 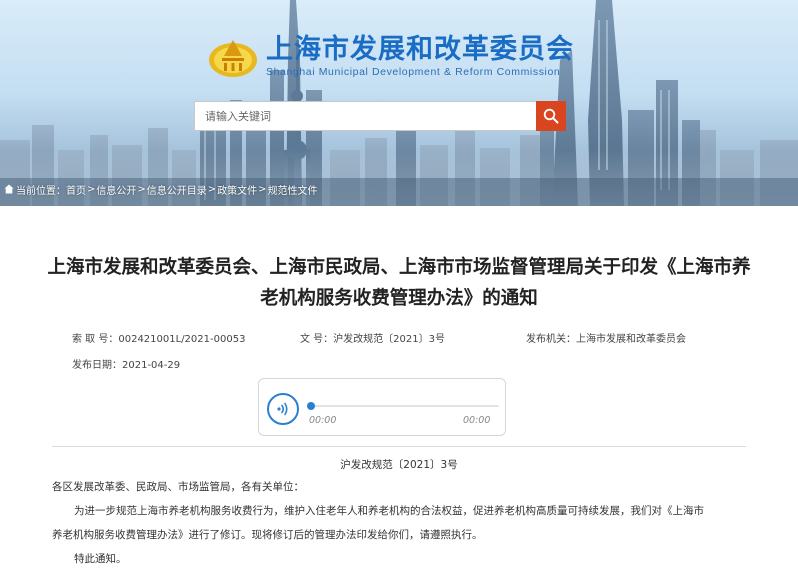 I want to click on audio-progress-knob, so click(x=311, y=406).